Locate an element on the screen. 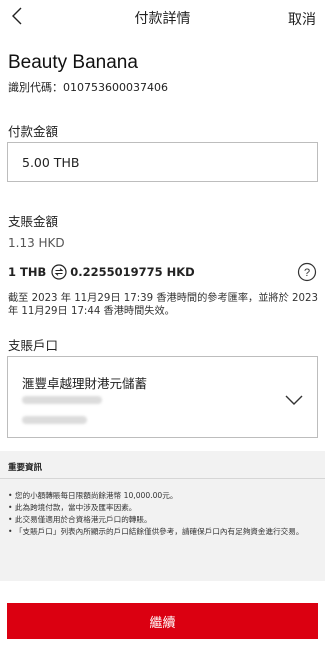 The width and height of the screenshot is (325, 646). exchange-rate-row: 1 THB 0.2255019775 HKD ? is located at coordinates (162, 272).